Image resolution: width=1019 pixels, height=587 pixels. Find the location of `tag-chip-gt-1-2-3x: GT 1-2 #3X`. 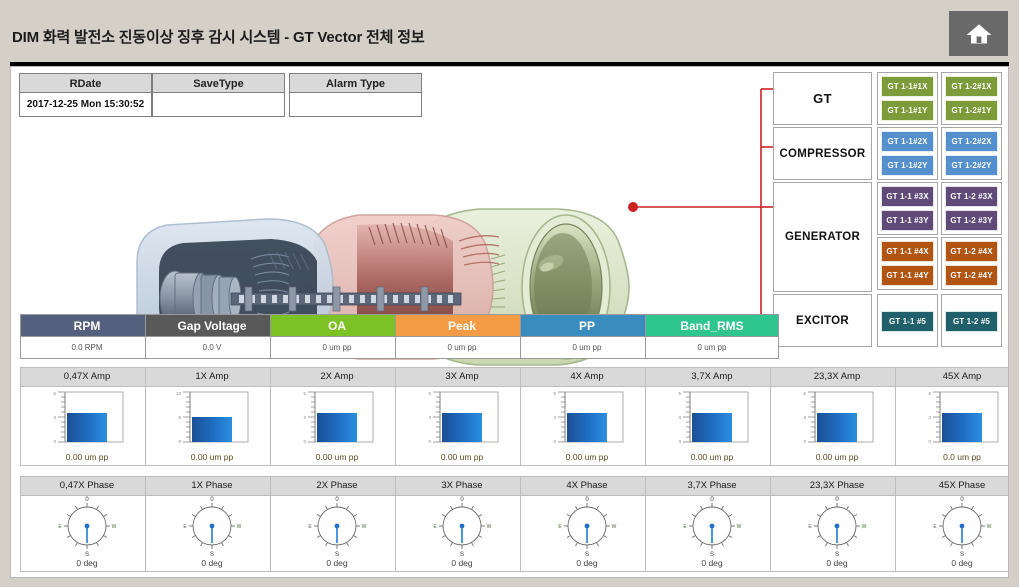

tag-chip-gt-1-2-3x: GT 1-2 #3X is located at coordinates (971, 196).